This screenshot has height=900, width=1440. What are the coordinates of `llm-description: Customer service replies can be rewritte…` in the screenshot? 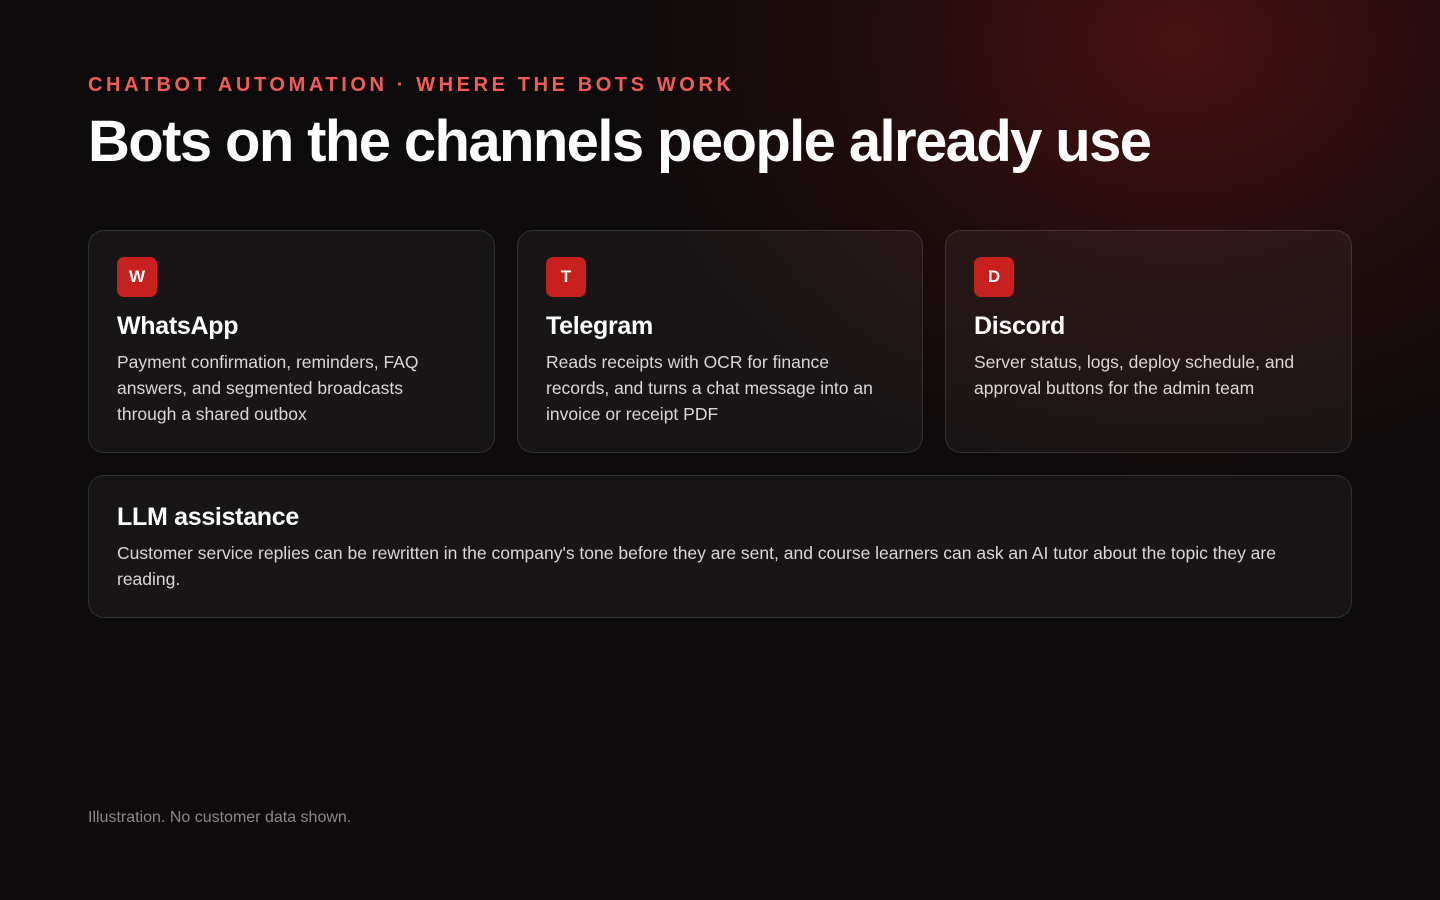 It's located at (696, 566).